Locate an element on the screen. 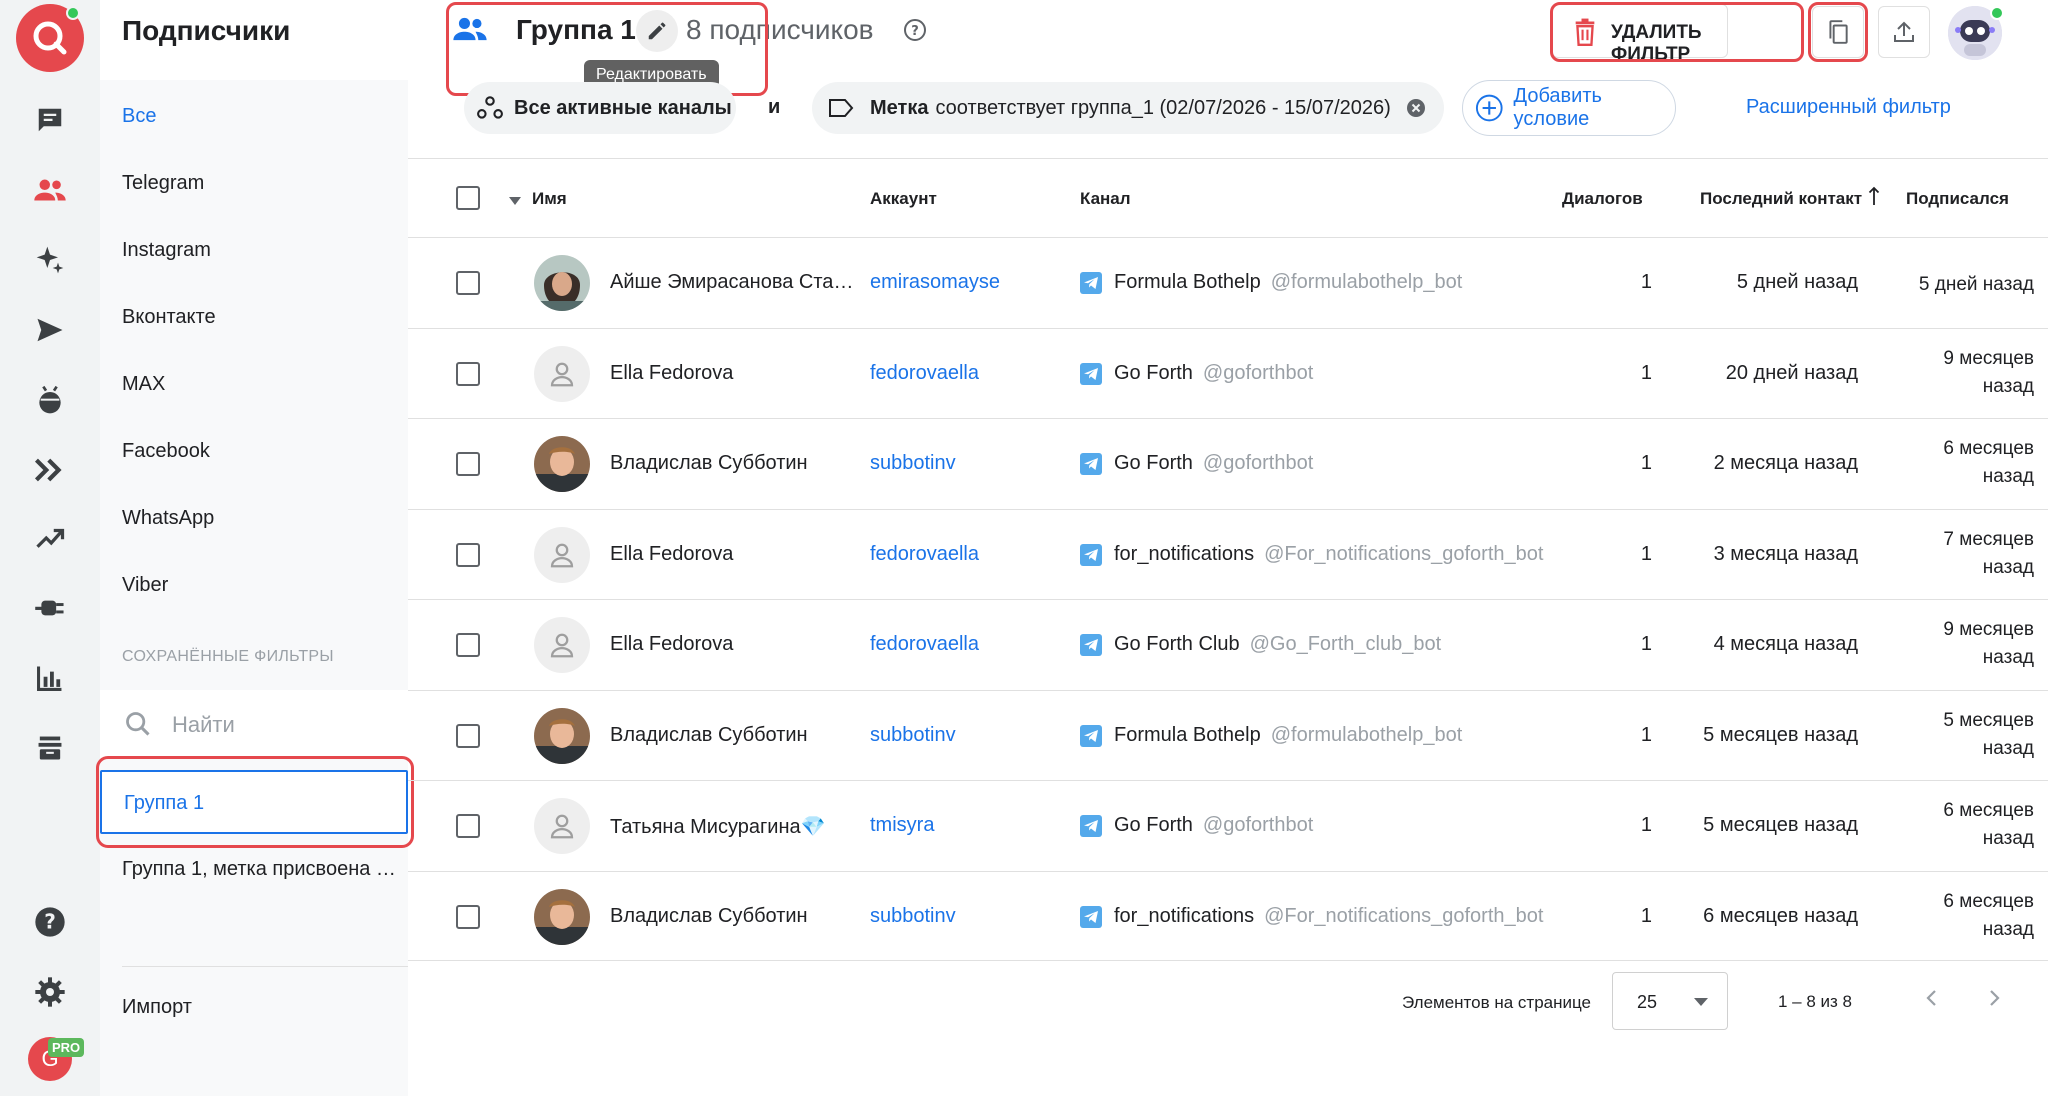 The height and width of the screenshot is (1096, 2048). clear-circle-icon is located at coordinates (1416, 108).